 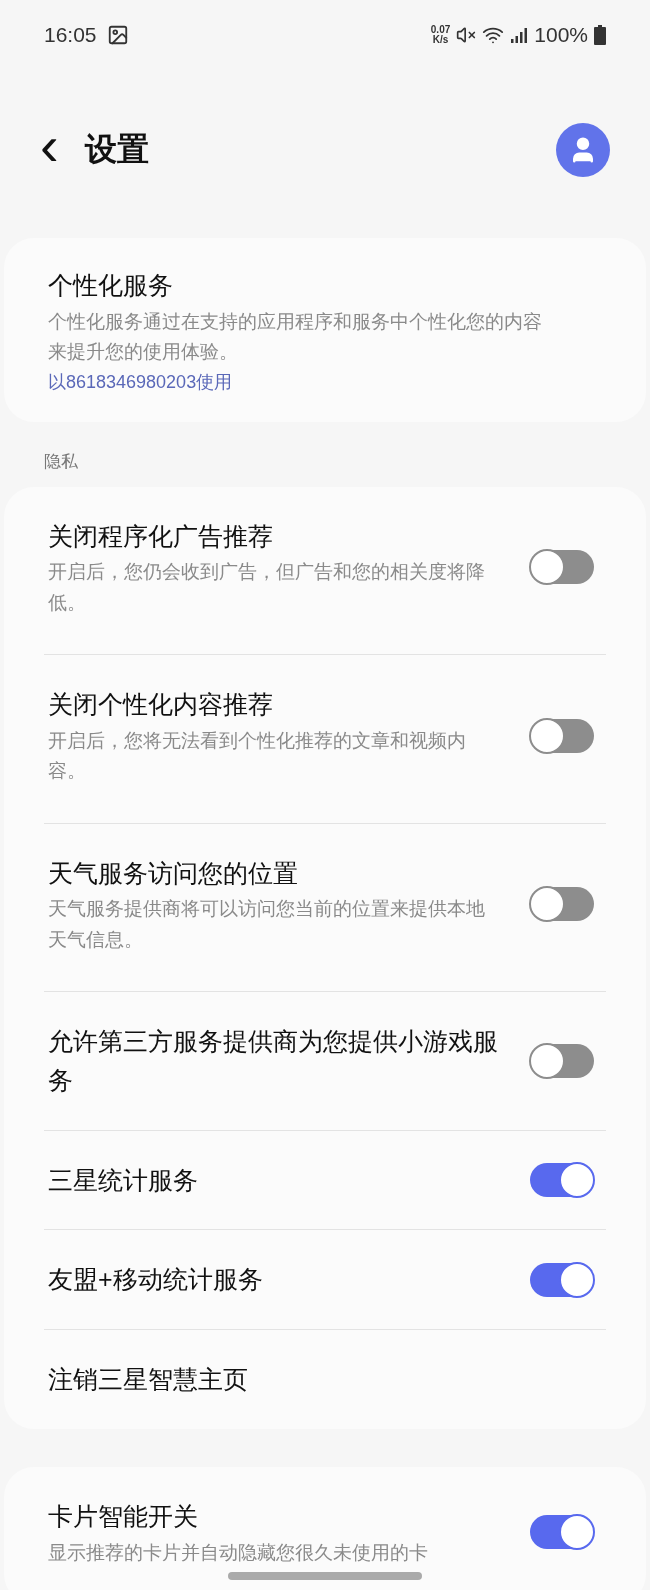 What do you see at coordinates (117, 35) in the screenshot?
I see `gallery-icon` at bounding box center [117, 35].